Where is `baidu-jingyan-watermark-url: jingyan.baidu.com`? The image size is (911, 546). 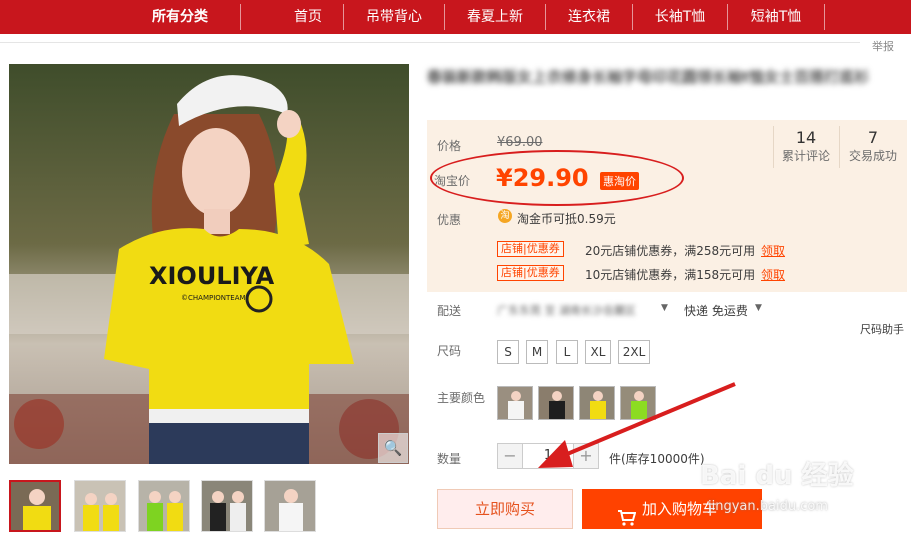
baidu-jingyan-watermark-url: jingyan.baidu.com is located at coordinates (768, 506).